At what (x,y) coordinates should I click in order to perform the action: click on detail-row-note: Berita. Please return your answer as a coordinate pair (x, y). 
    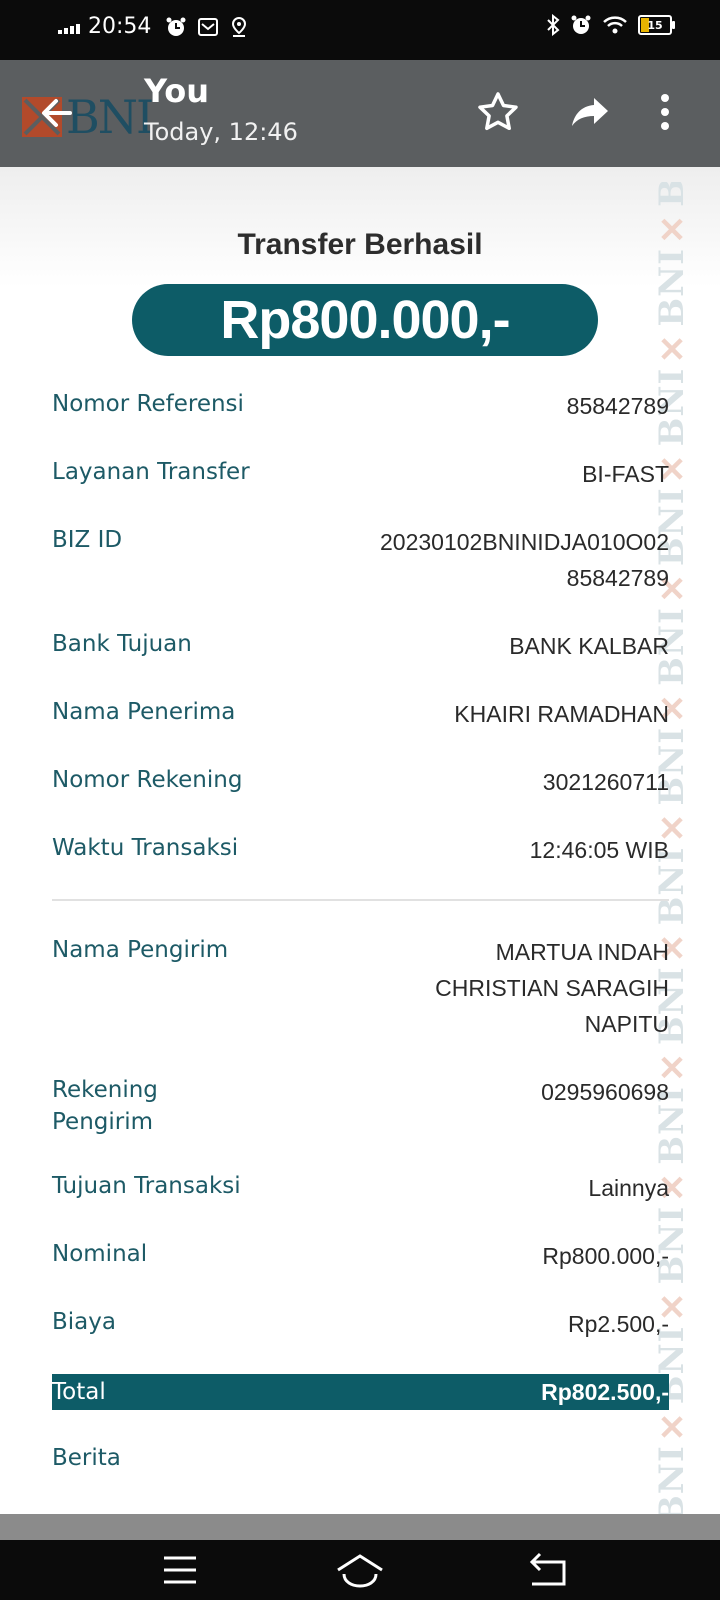
    Looking at the image, I should click on (360, 1458).